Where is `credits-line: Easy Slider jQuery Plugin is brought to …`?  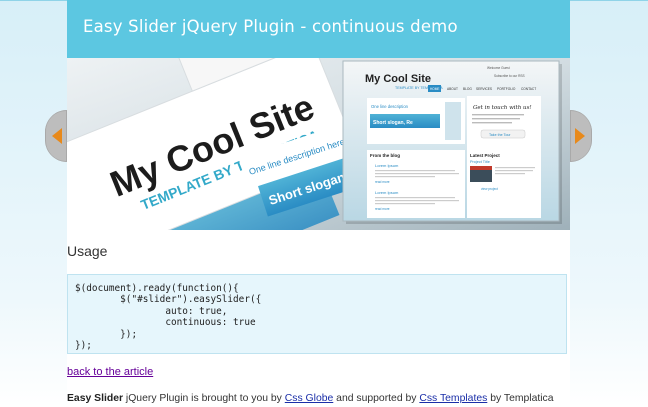
credits-line: Easy Slider jQuery Plugin is brought to … is located at coordinates (310, 398).